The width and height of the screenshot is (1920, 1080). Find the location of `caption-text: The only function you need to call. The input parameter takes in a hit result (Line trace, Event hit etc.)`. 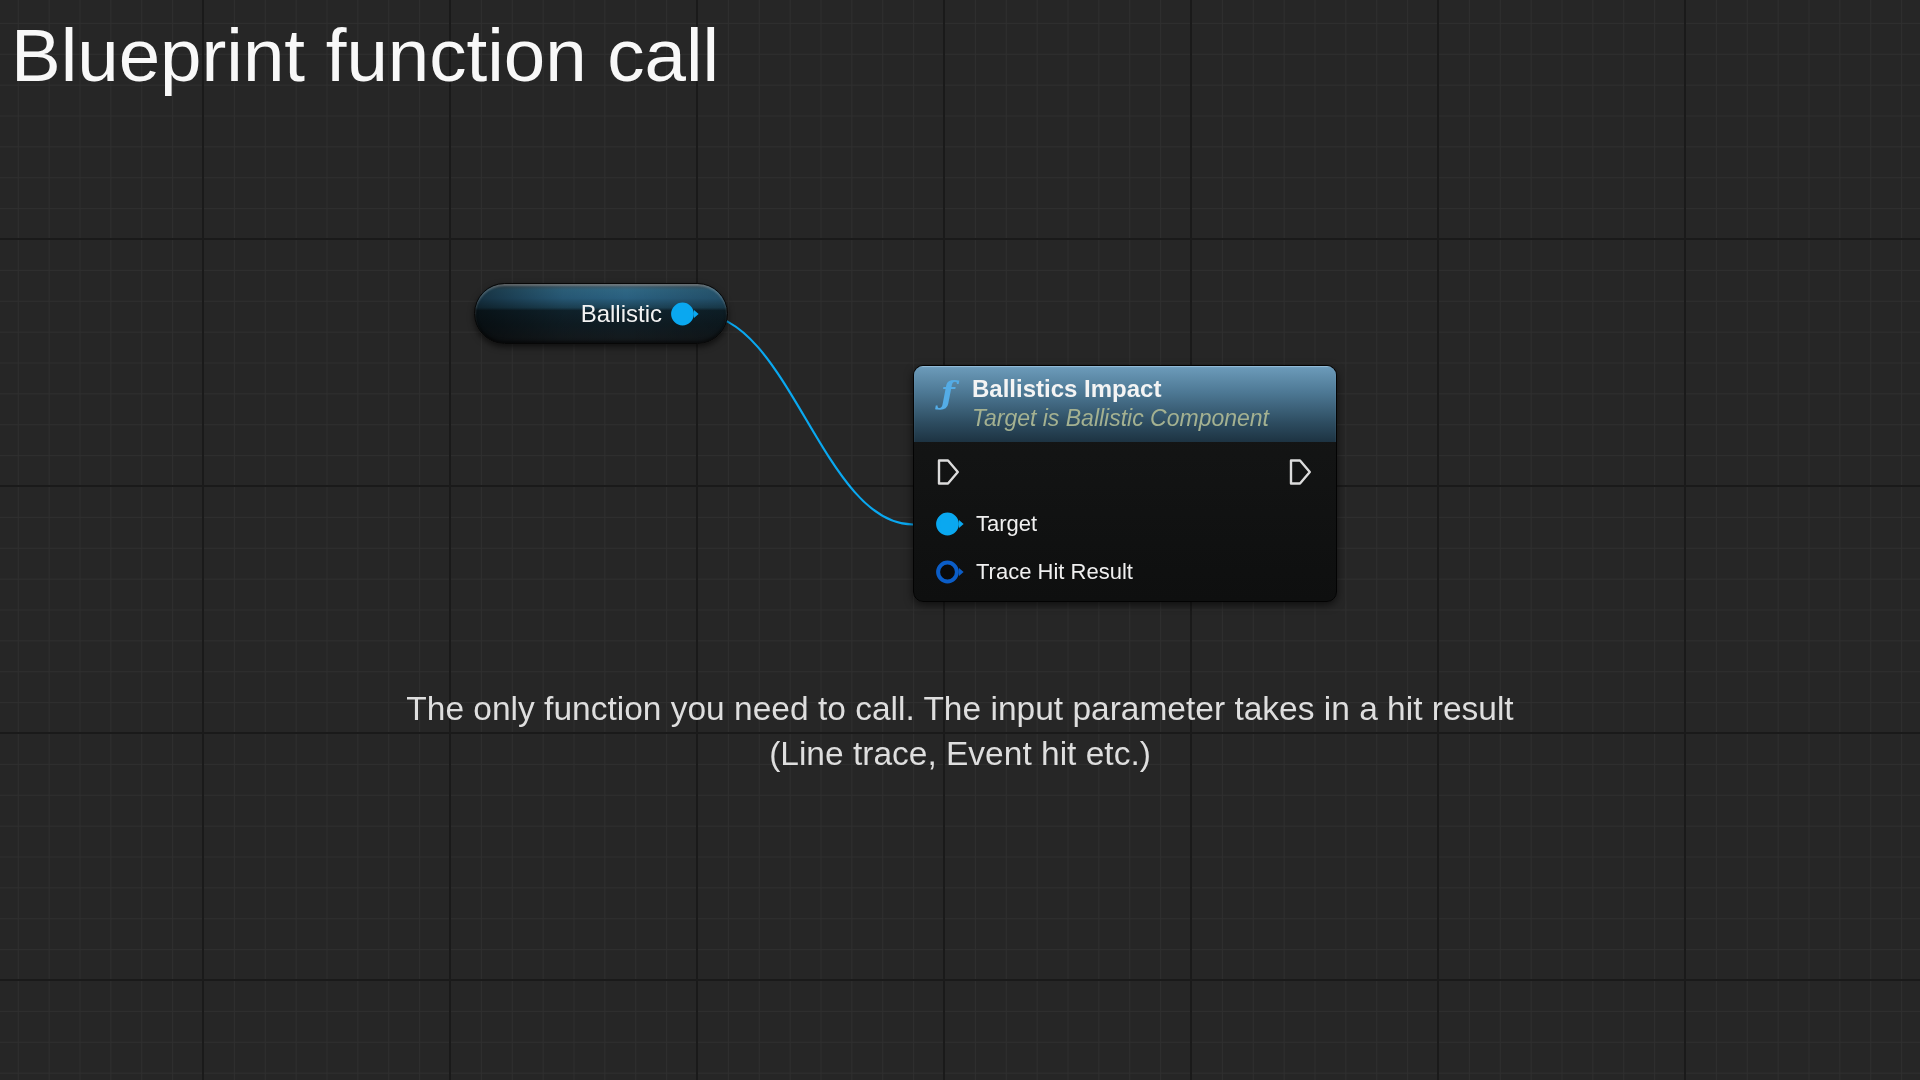

caption-text: The only function you need to call. The input parameter takes in a hit result (Line trace, Event hit etc.) is located at coordinates (960, 731).